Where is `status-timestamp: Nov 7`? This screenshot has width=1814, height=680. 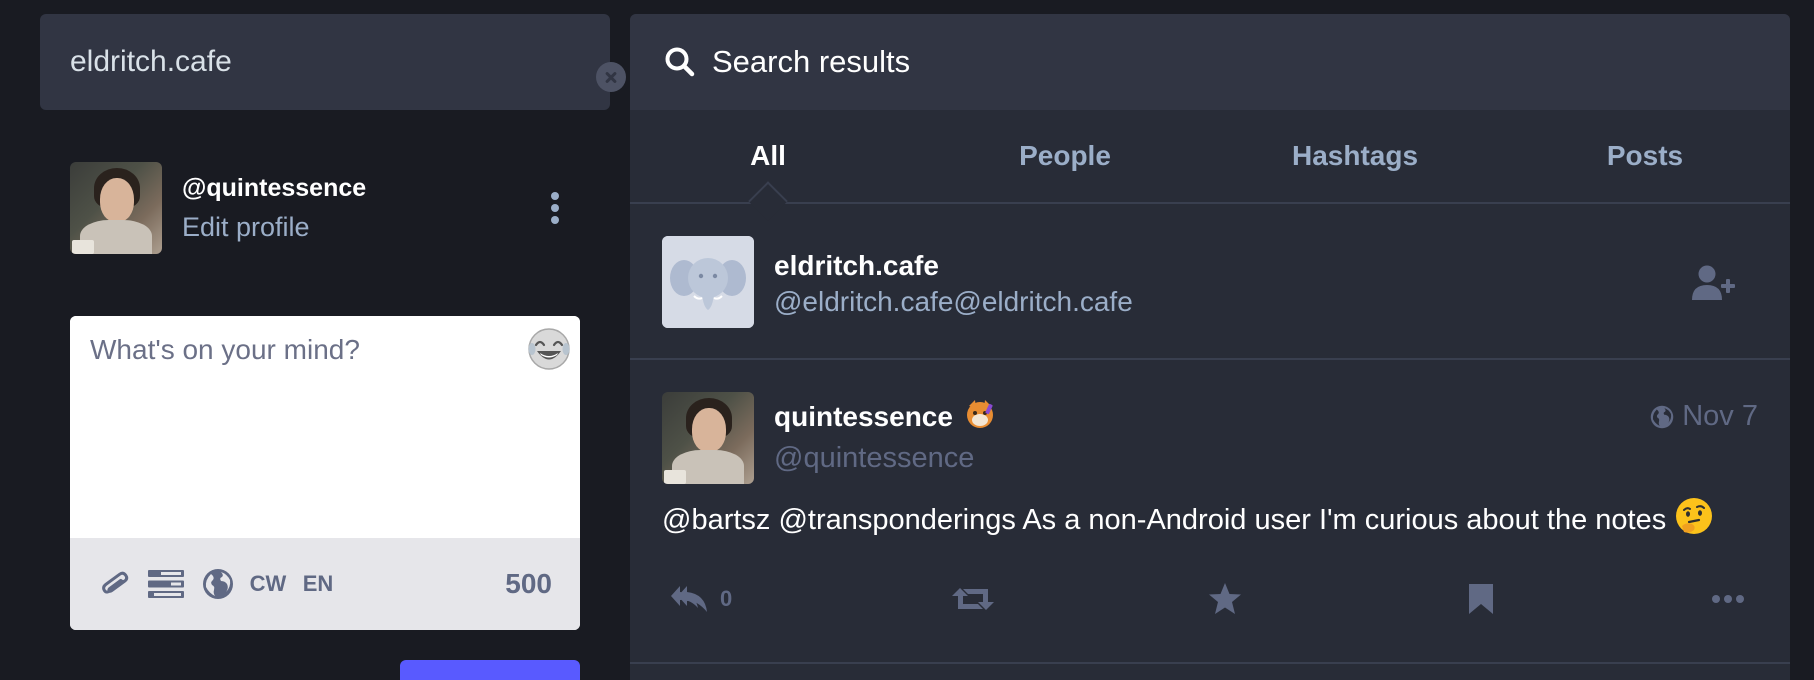
status-timestamp: Nov 7 is located at coordinates (1704, 416).